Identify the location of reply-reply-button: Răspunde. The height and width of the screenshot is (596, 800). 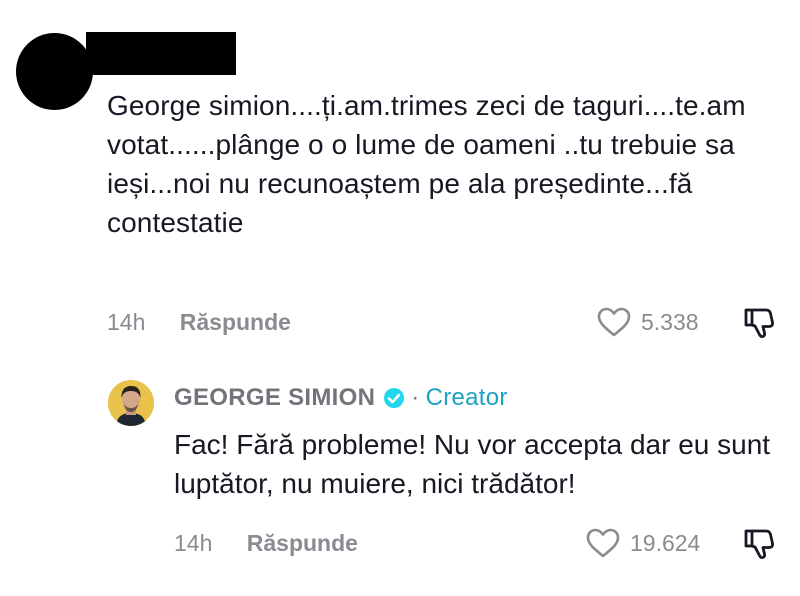
(302, 543).